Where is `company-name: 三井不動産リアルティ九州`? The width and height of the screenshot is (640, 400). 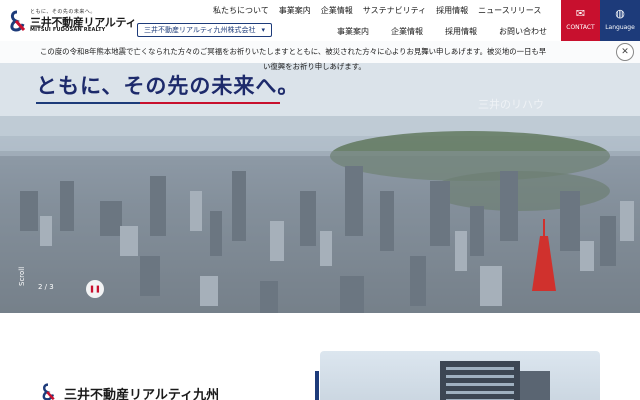 company-name: 三井不動産リアルティ九州 is located at coordinates (142, 394).